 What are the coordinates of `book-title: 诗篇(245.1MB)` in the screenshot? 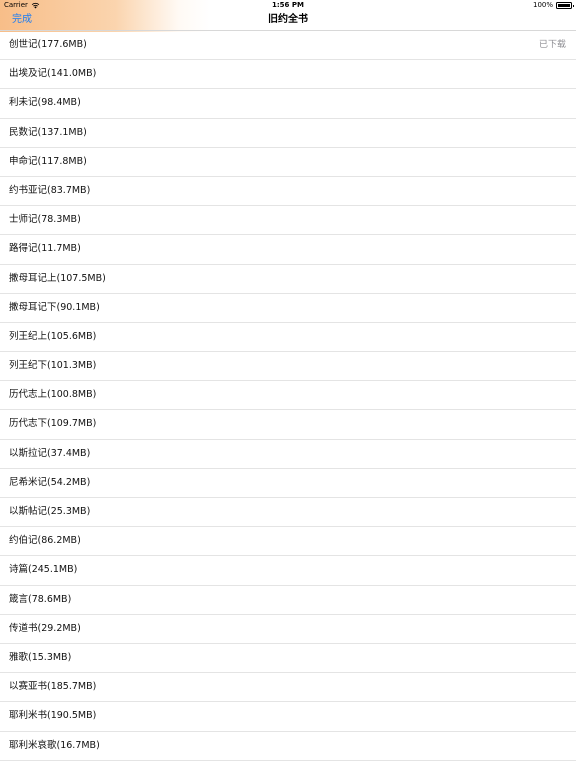 It's located at (43, 570).